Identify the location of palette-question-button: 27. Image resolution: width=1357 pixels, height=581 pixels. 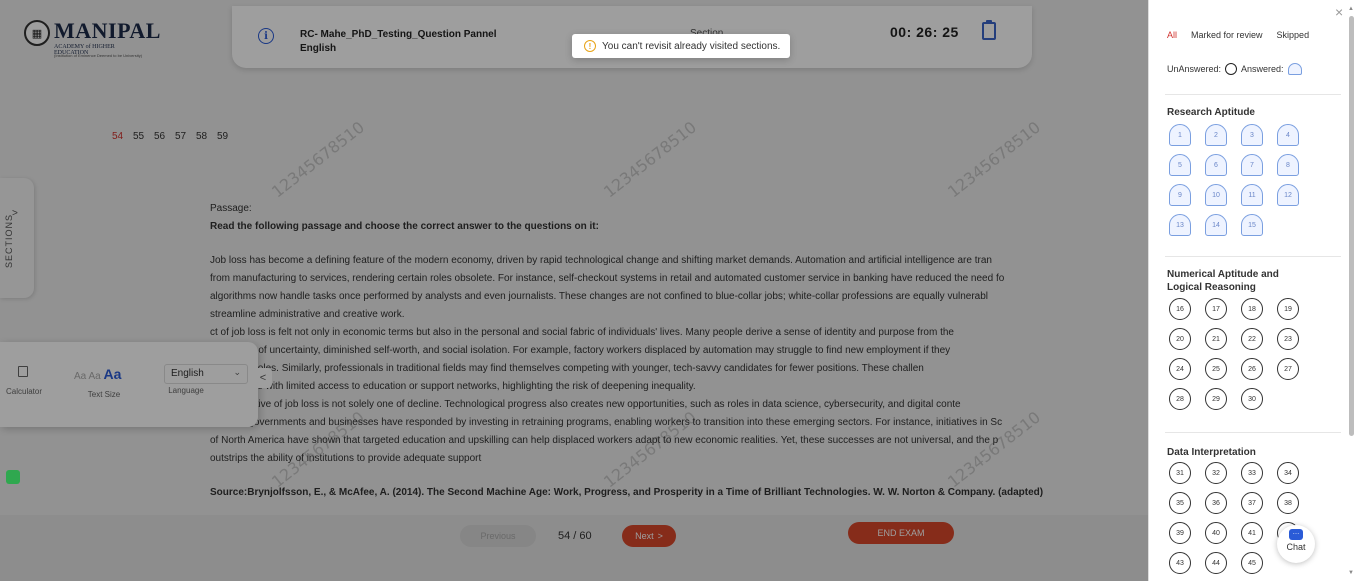
(1288, 369).